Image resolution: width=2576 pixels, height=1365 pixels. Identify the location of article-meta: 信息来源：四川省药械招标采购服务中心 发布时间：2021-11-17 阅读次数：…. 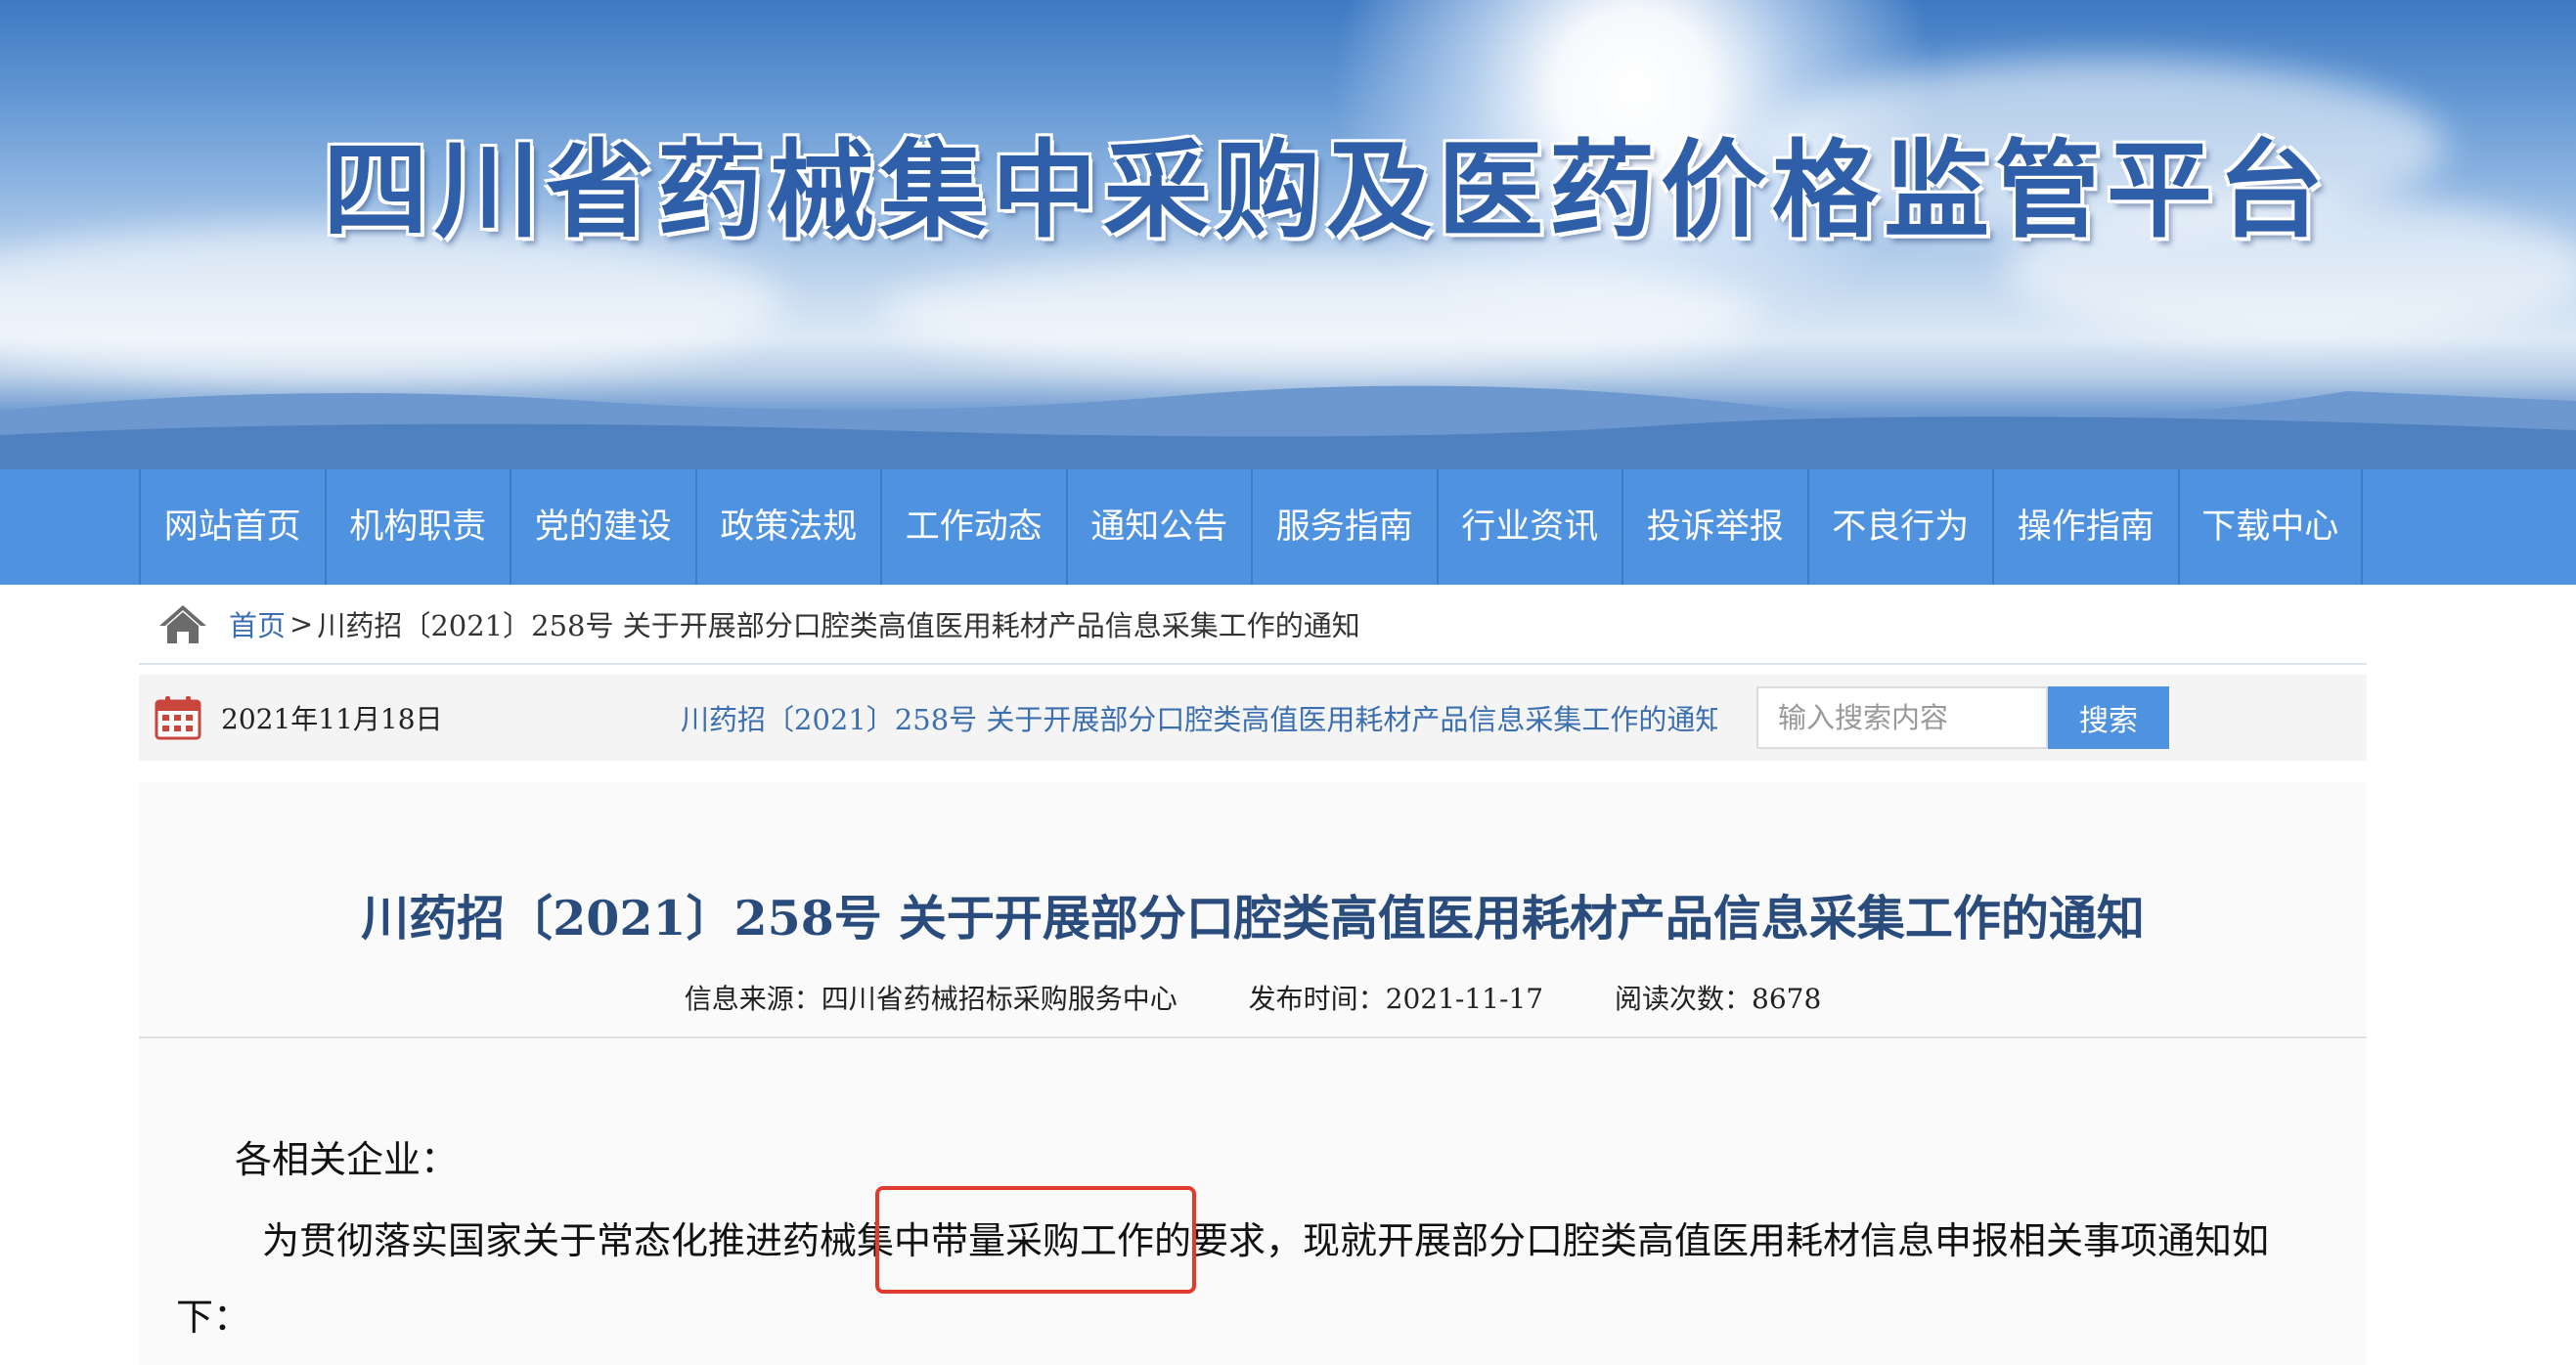
(1253, 997).